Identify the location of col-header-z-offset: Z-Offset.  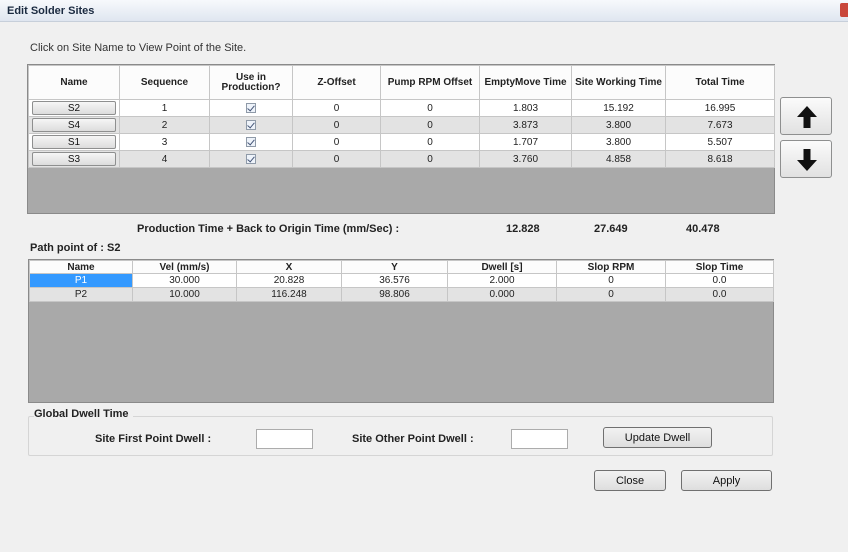
(336, 82).